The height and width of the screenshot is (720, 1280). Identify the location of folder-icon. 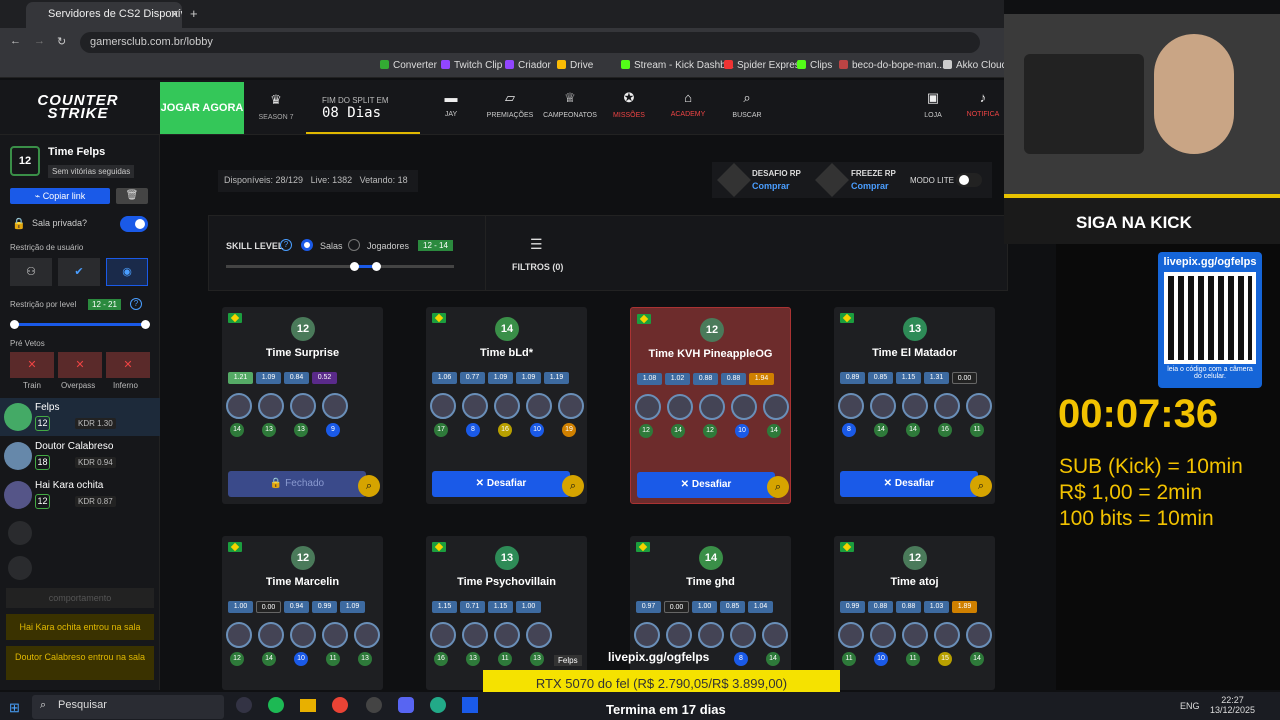
(308, 705).